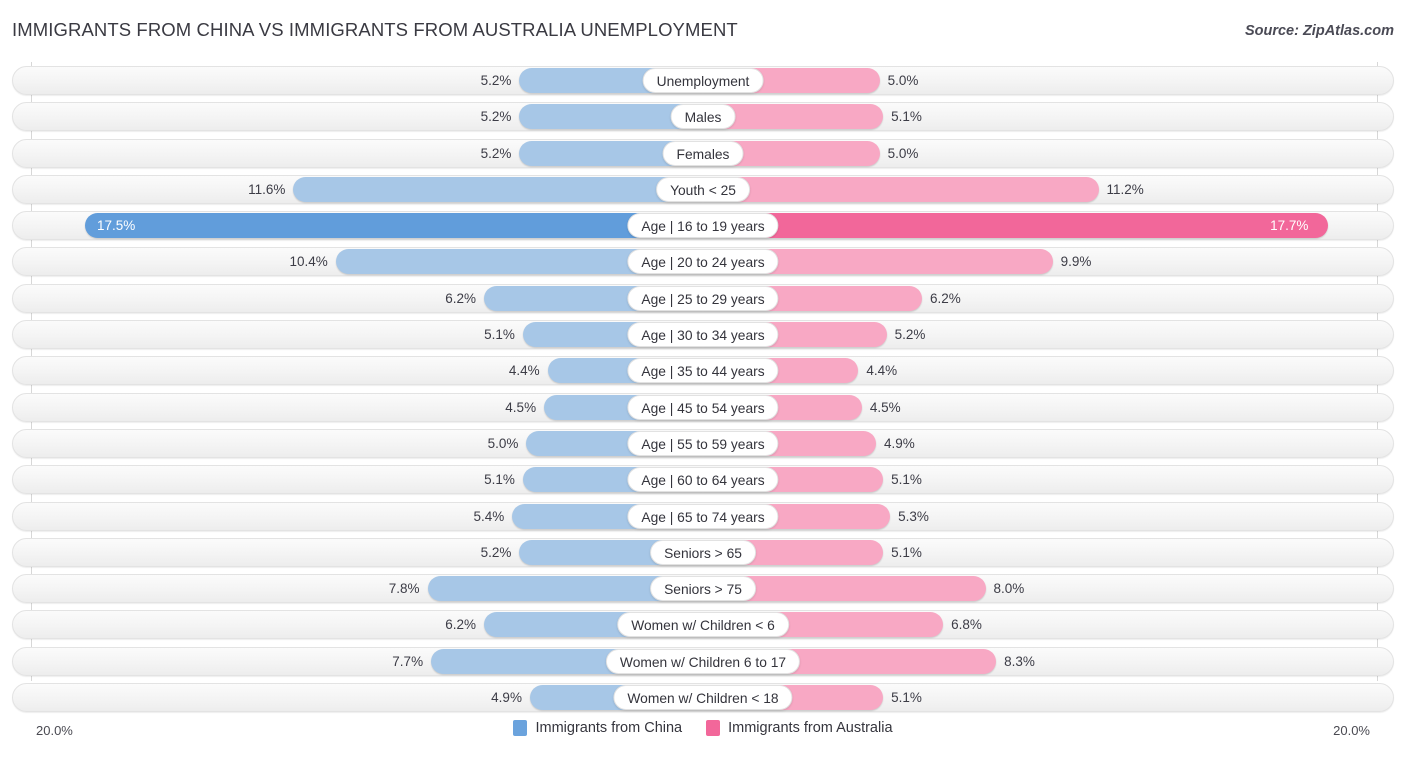 This screenshot has height=757, width=1406. What do you see at coordinates (910, 335) in the screenshot?
I see `bar-value-right: 5.2%` at bounding box center [910, 335].